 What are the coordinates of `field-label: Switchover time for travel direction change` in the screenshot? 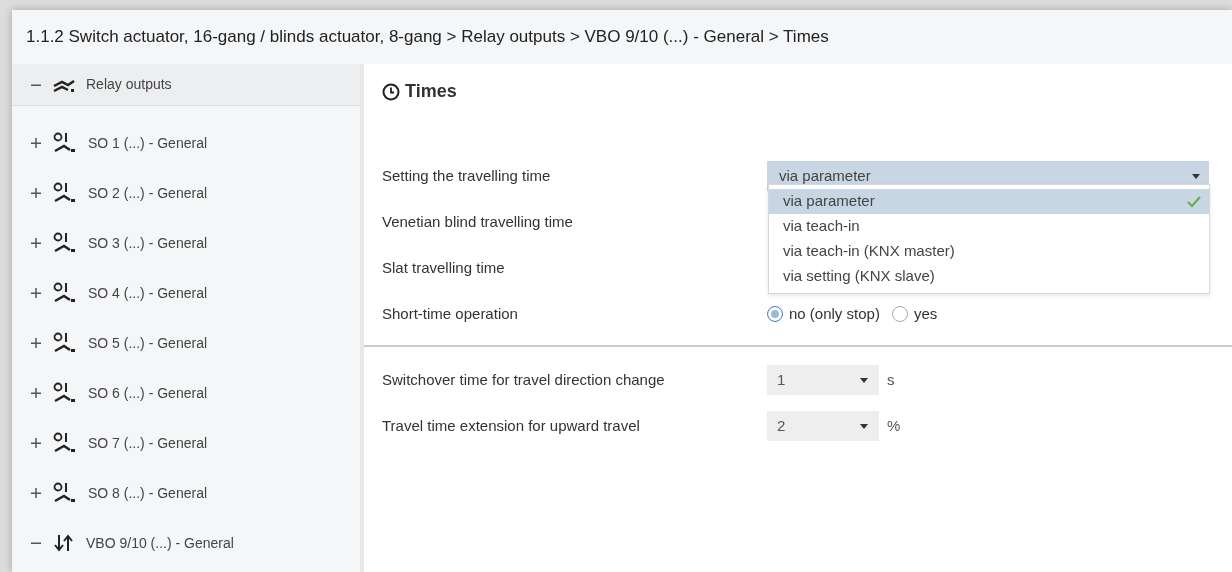 It's located at (524, 379).